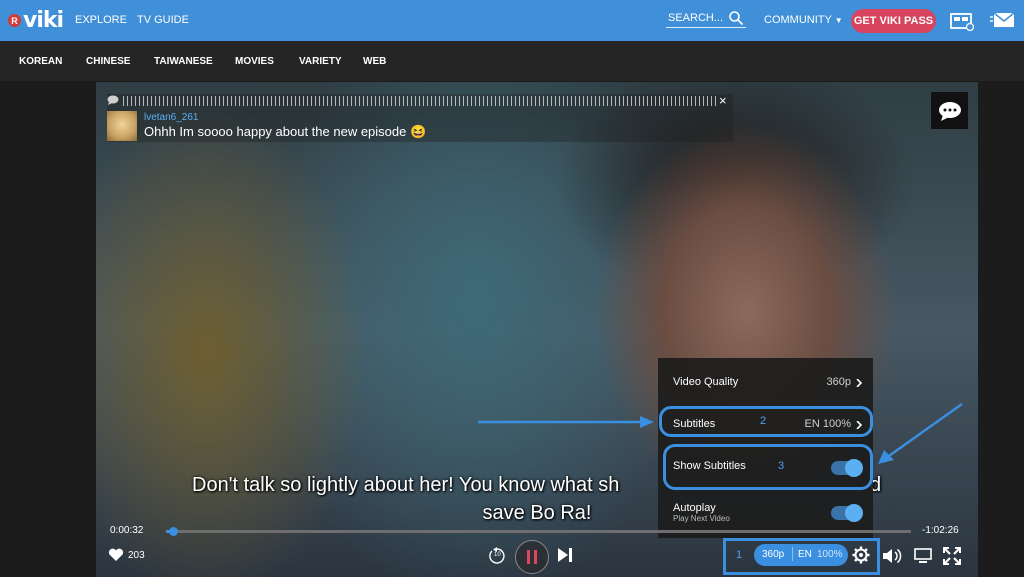 The width and height of the screenshot is (1024, 577). Describe the element at coordinates (566, 422) in the screenshot. I see `annotation-arrow-right-icon` at that location.